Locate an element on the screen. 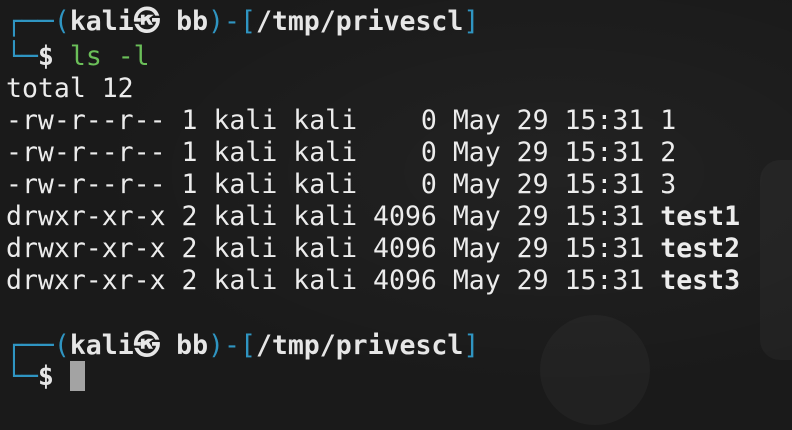 The width and height of the screenshot is (792, 430). file-name: 1 is located at coordinates (668, 120).